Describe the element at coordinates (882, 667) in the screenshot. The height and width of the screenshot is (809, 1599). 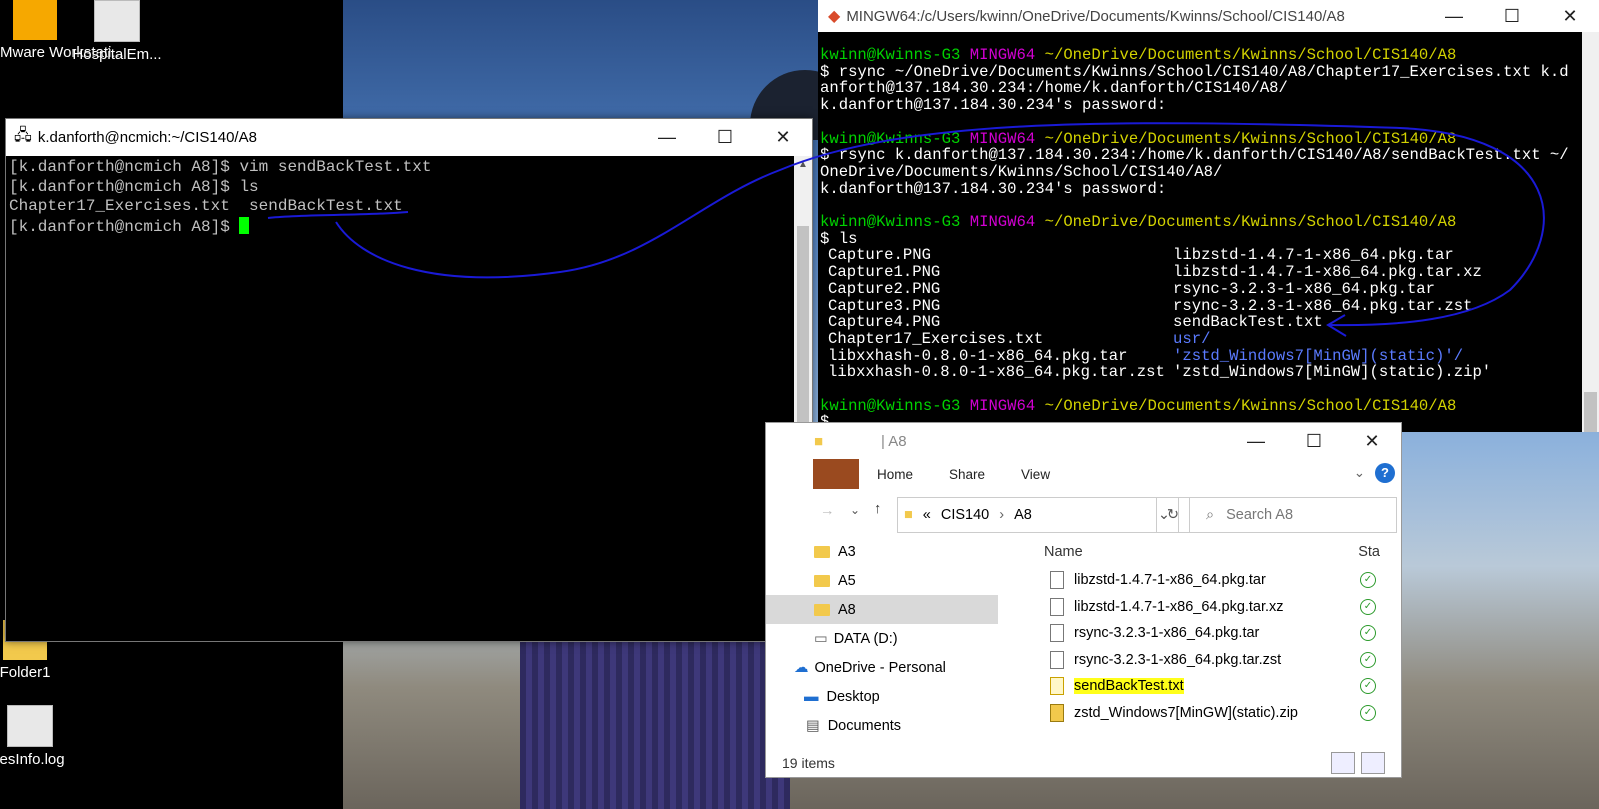
I see `nav-item-onedrive: ☁ OneDrive - Personal` at that location.